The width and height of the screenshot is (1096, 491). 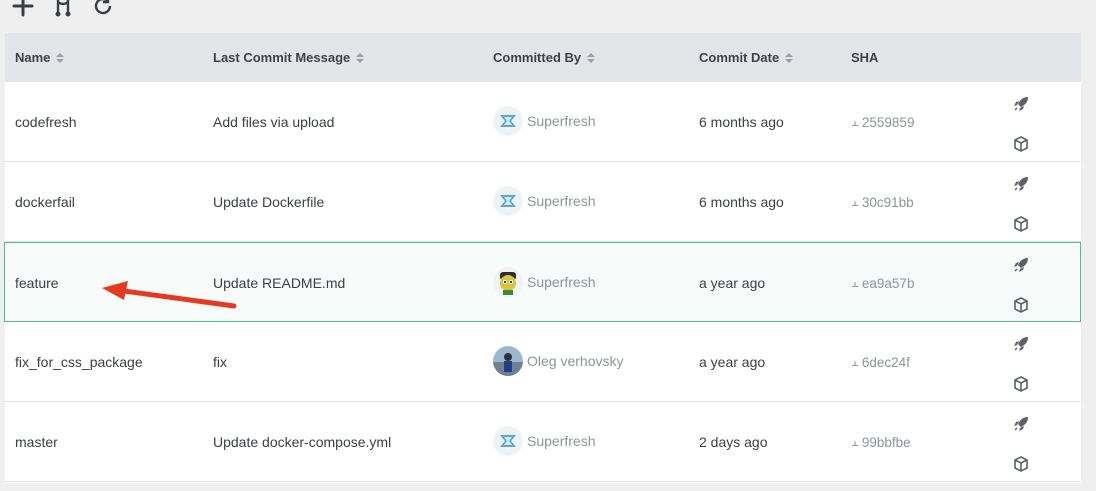 What do you see at coordinates (888, 283) in the screenshot?
I see `sha-value: ea9a57b` at bounding box center [888, 283].